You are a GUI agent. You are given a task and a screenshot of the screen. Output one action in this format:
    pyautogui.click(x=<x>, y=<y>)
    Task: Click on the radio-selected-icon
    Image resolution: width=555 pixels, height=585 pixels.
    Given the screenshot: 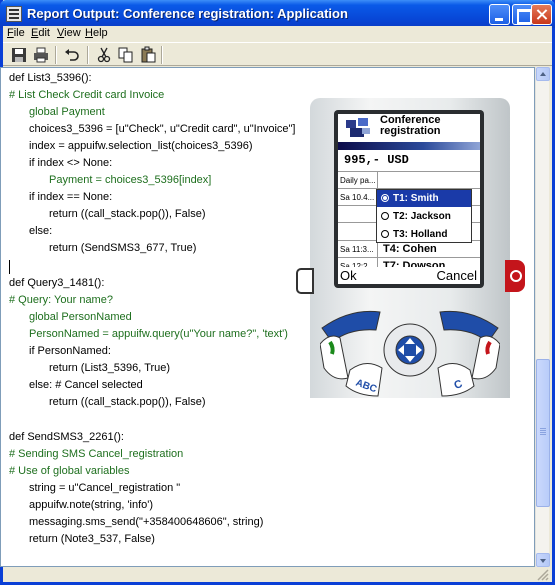 What is the action you would take?
    pyautogui.click(x=385, y=198)
    